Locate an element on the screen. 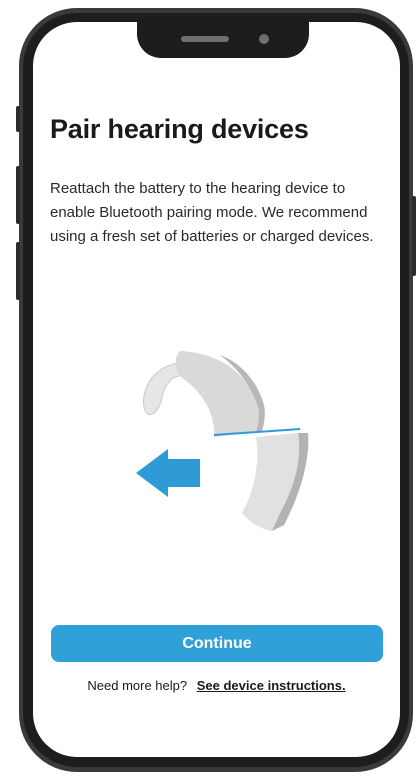  phone-notch is located at coordinates (223, 40).